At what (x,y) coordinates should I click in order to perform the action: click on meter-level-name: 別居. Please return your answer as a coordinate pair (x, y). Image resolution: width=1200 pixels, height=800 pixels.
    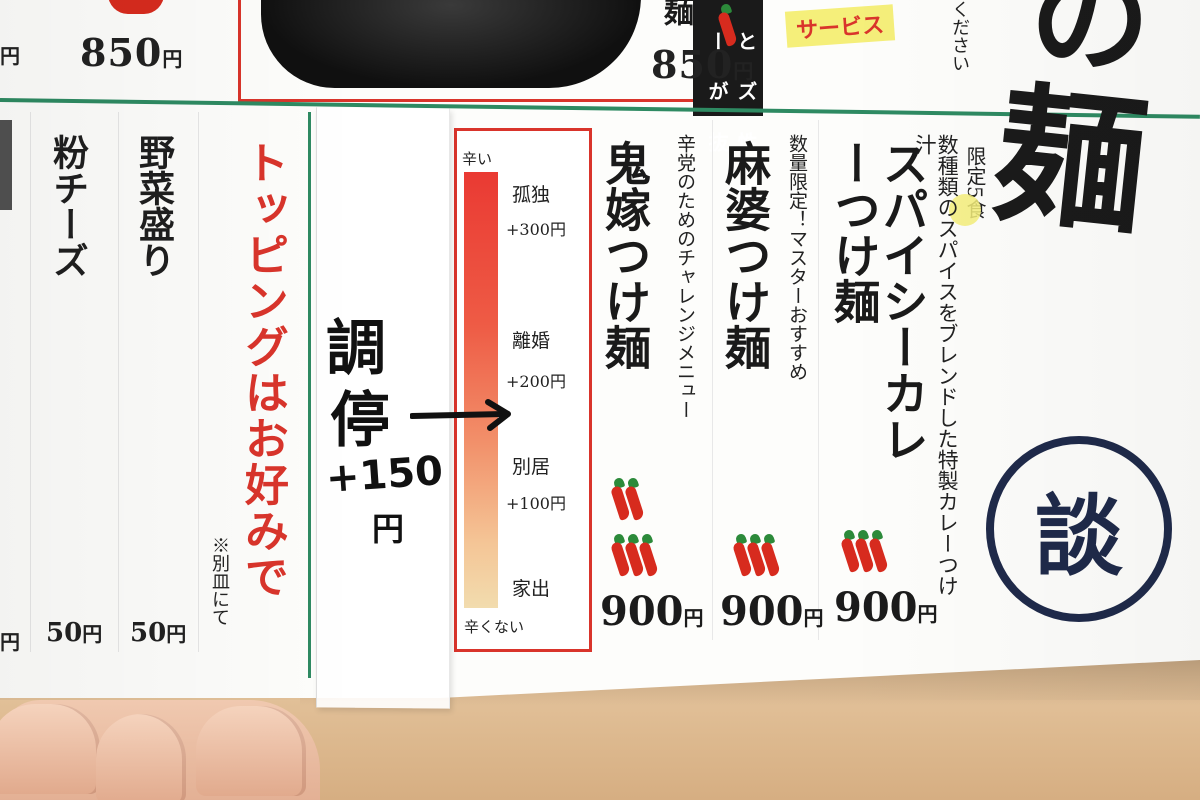
    Looking at the image, I should click on (531, 467).